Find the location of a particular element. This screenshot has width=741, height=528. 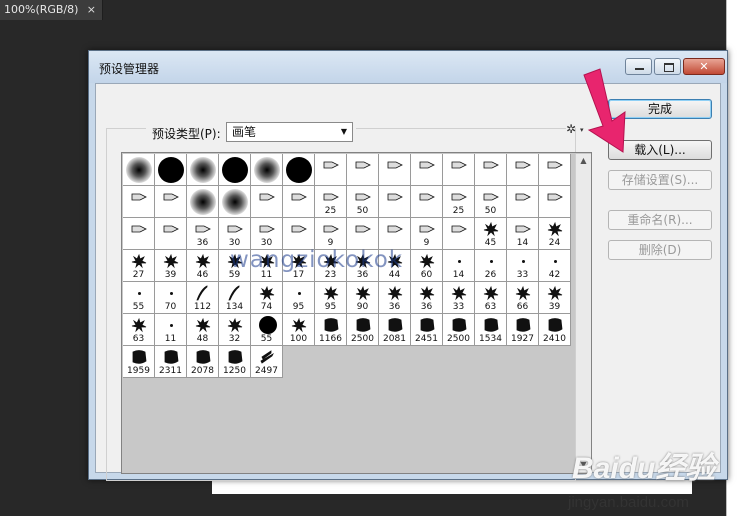

brush-preset-cell: 26 is located at coordinates (491, 266).